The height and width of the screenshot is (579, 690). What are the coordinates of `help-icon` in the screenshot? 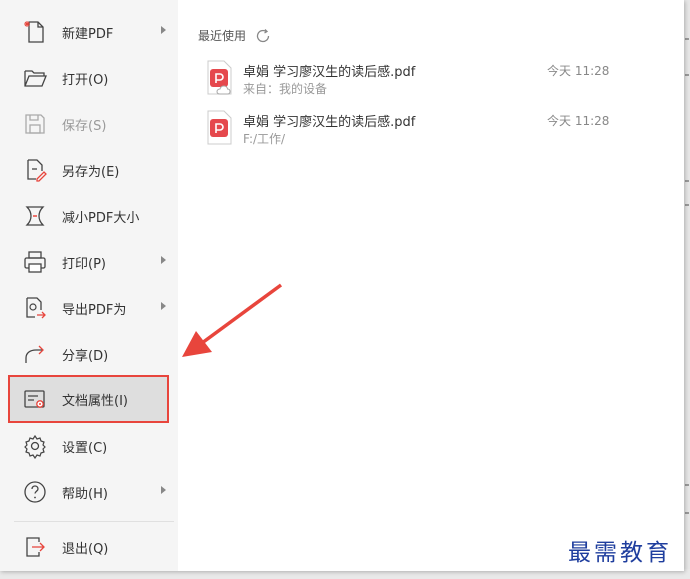 It's located at (35, 492).